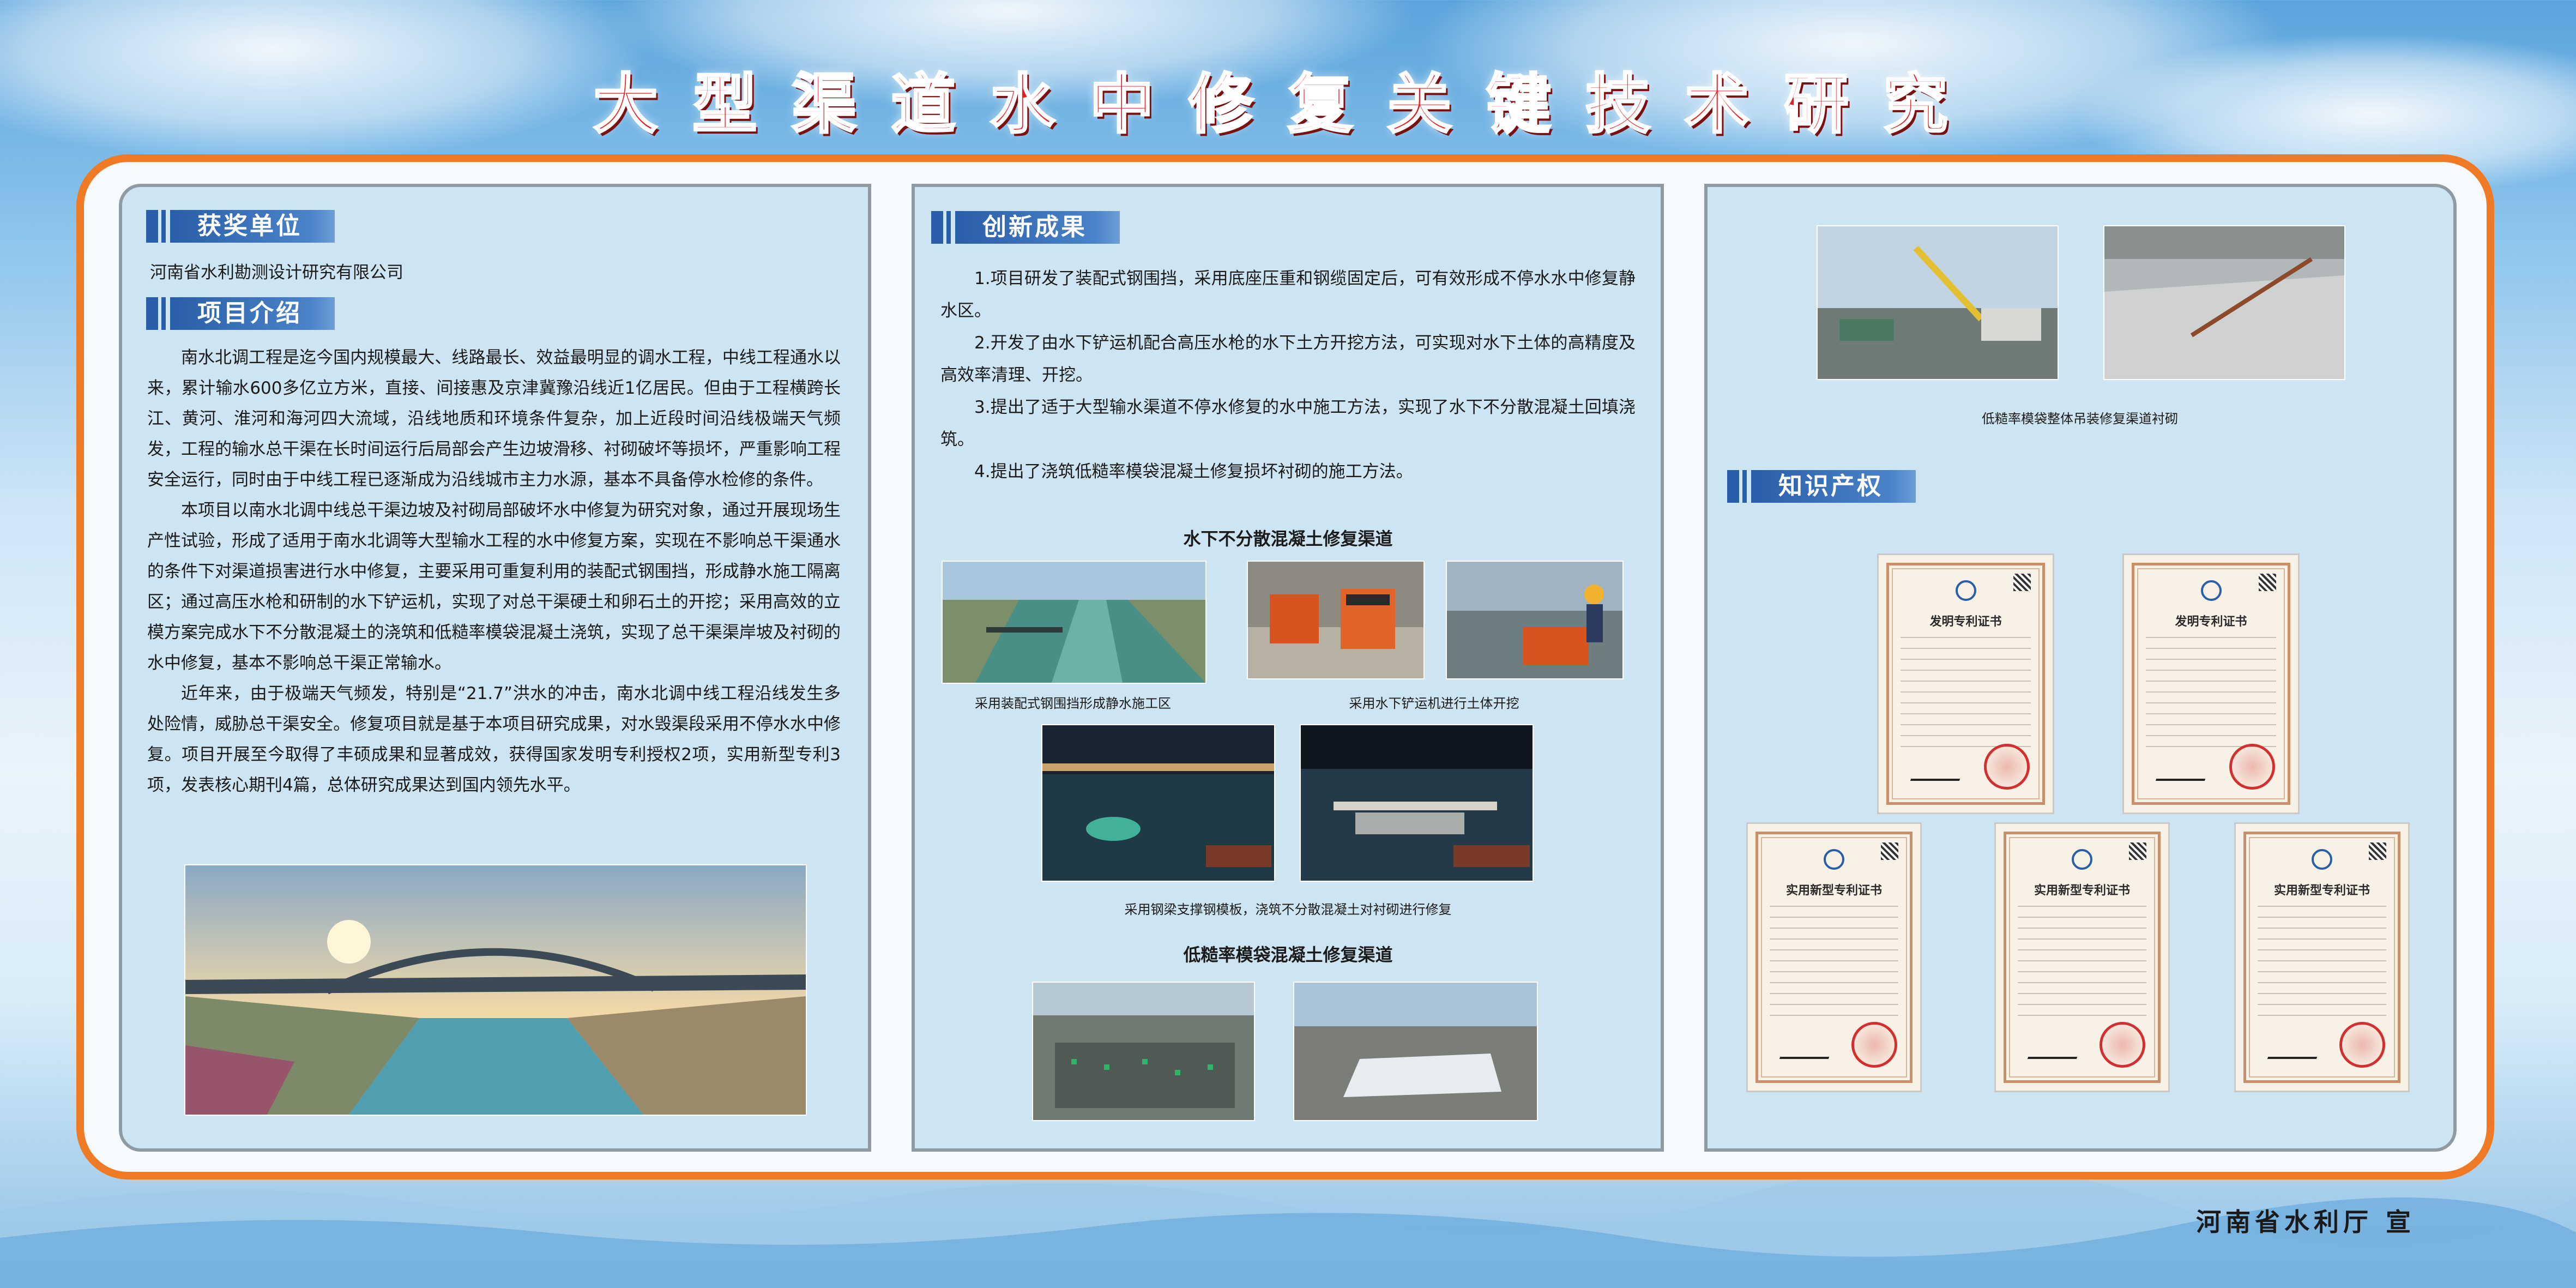  Describe the element at coordinates (2080, 418) in the screenshot. I see `caption-crane: 低糙率模袋整体吊装修复渠道衬砌` at that location.